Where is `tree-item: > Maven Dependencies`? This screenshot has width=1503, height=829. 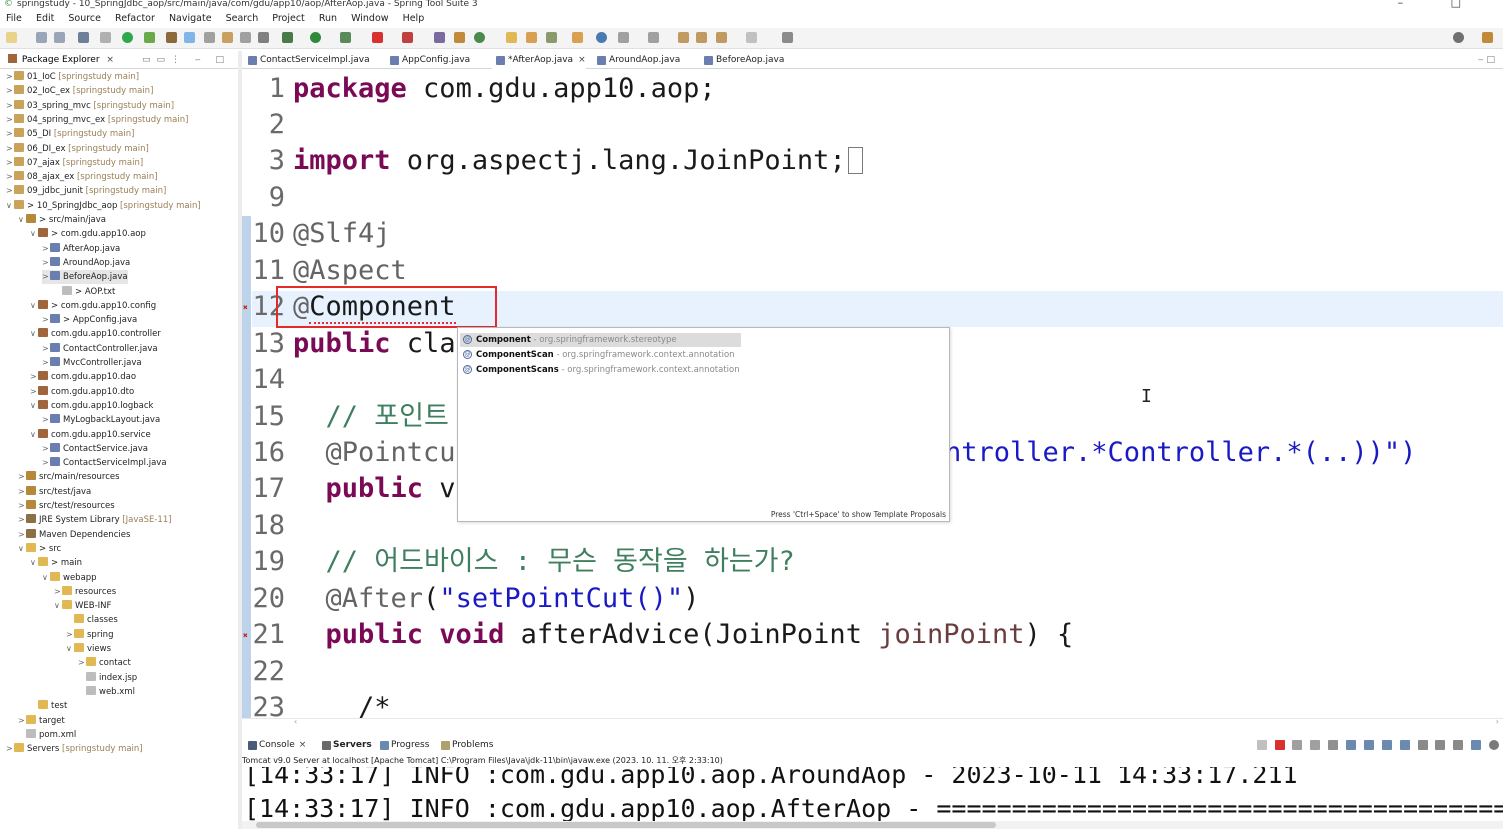 tree-item: > Maven Dependencies is located at coordinates (74, 535).